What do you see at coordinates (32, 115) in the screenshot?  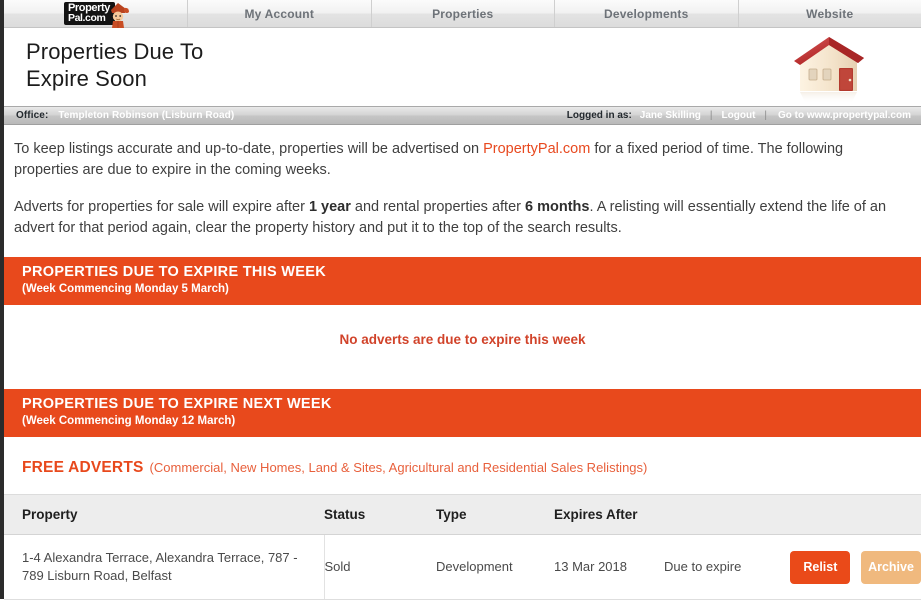 I see `office-label: Office:` at bounding box center [32, 115].